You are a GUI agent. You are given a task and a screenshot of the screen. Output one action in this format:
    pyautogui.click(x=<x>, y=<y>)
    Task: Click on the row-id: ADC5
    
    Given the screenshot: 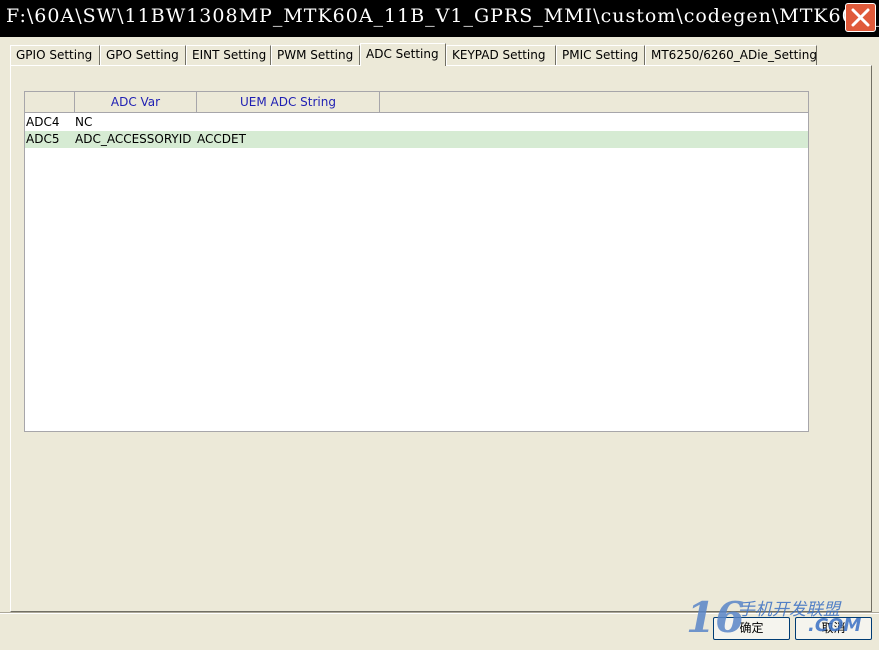 What is the action you would take?
    pyautogui.click(x=43, y=139)
    